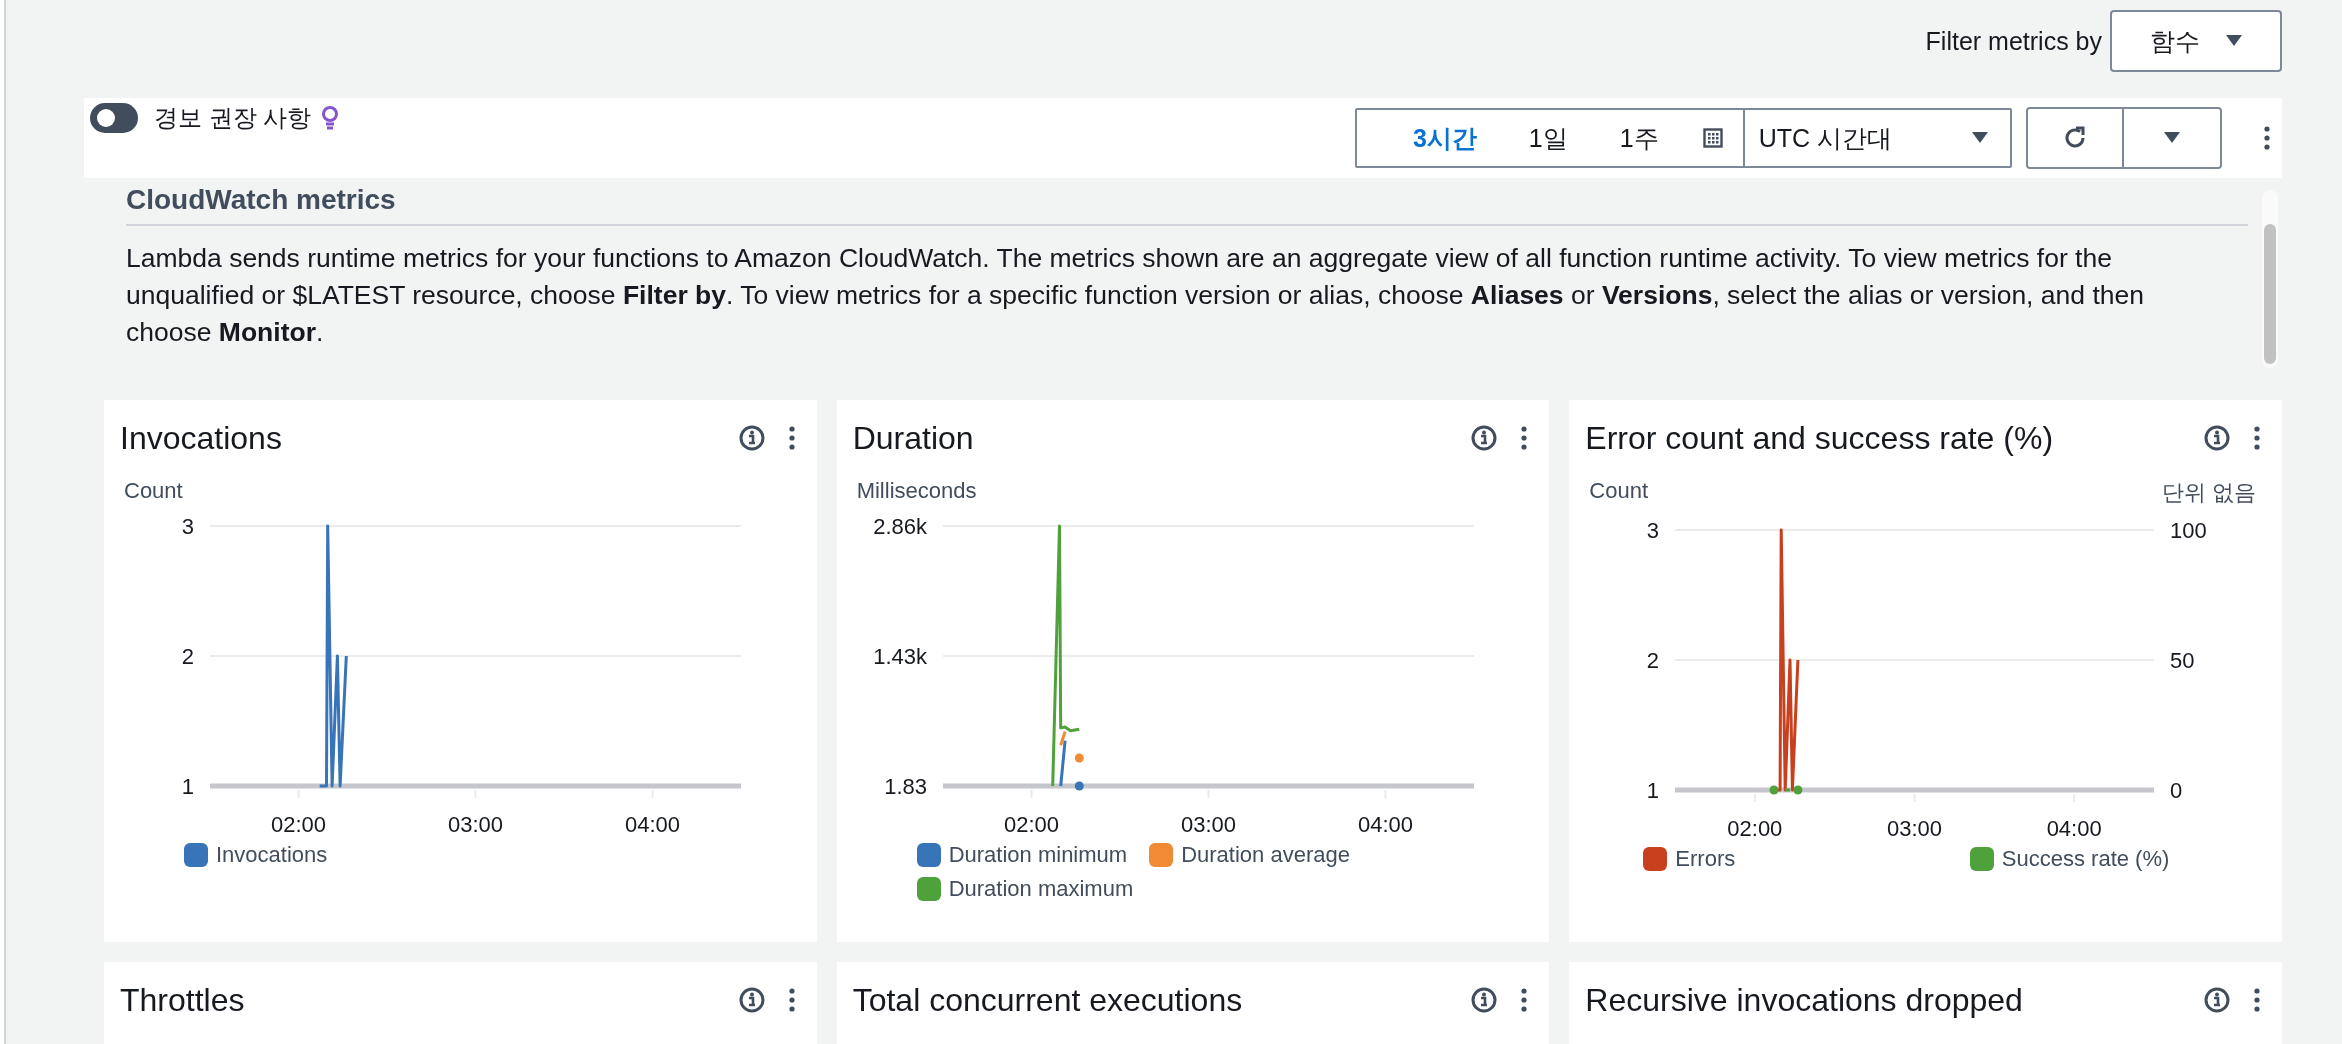 The image size is (2342, 1044). Describe the element at coordinates (330, 118) in the screenshot. I see `lightbulb-icon` at that location.